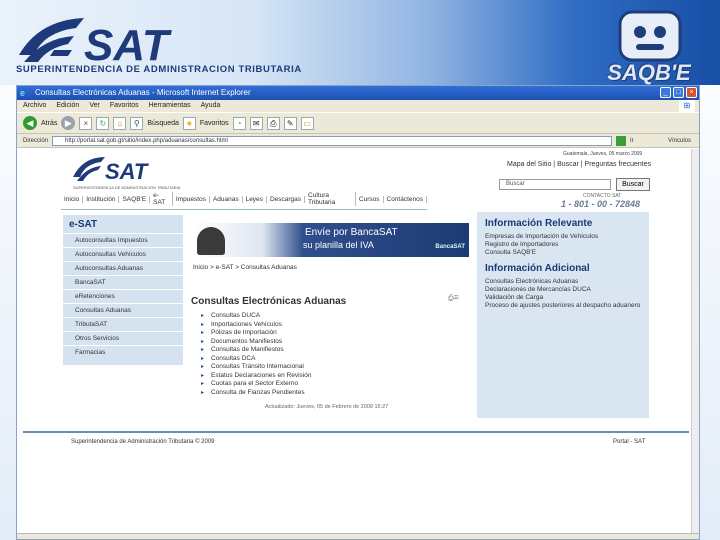  Describe the element at coordinates (94, 106) in the screenshot. I see `menu-view: Ver` at that location.